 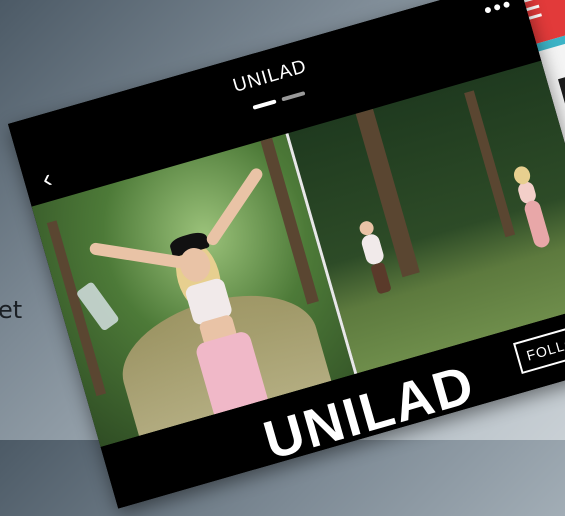 What do you see at coordinates (372, 249) in the screenshot?
I see `photographer-top` at bounding box center [372, 249].